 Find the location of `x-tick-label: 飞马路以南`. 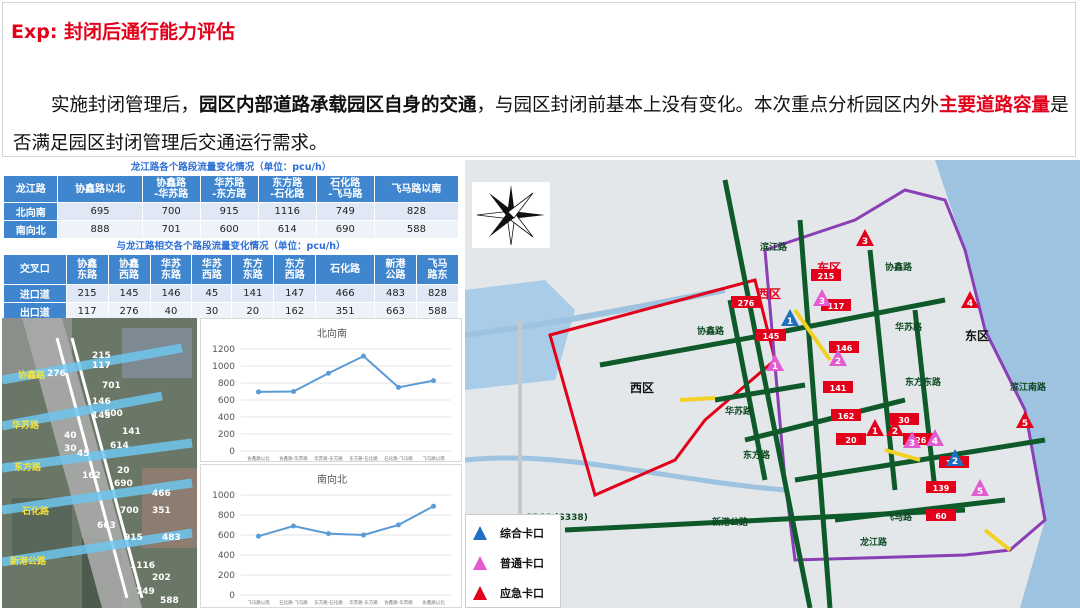

x-tick-label: 飞马路以南 is located at coordinates (258, 602).